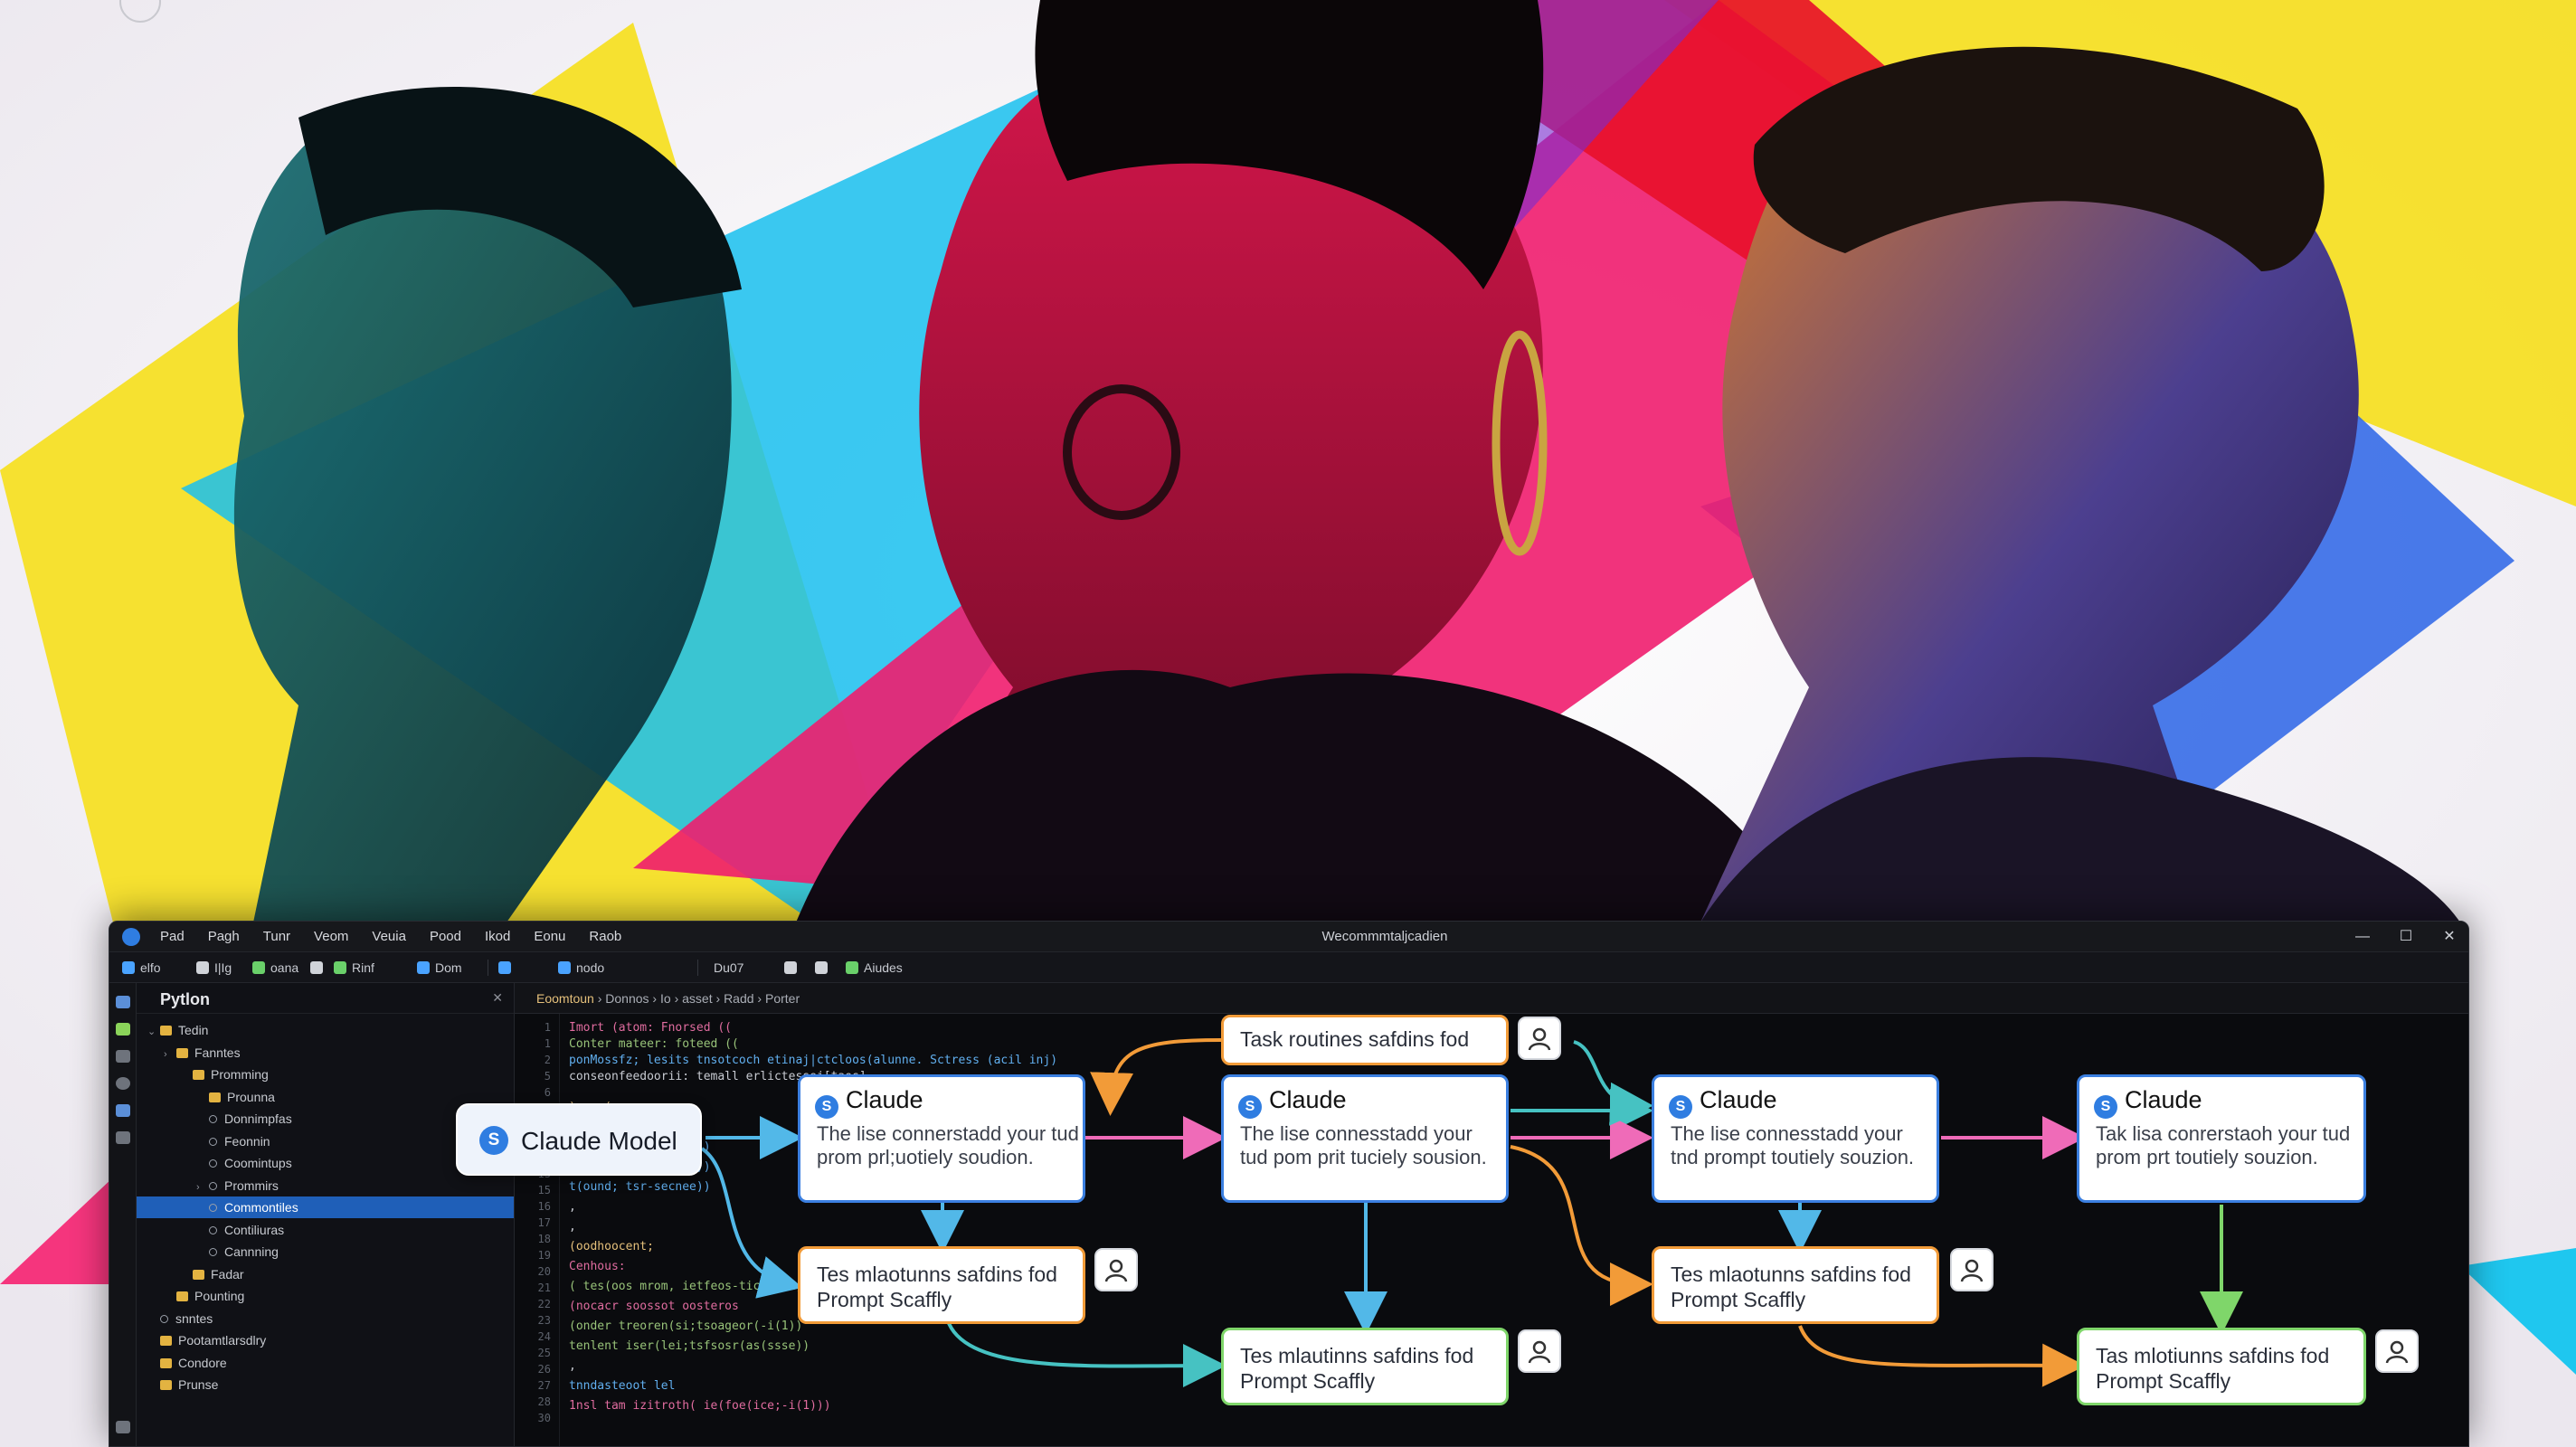 The image size is (2576, 1447). What do you see at coordinates (550, 936) in the screenshot?
I see `menu-item: Eonu` at bounding box center [550, 936].